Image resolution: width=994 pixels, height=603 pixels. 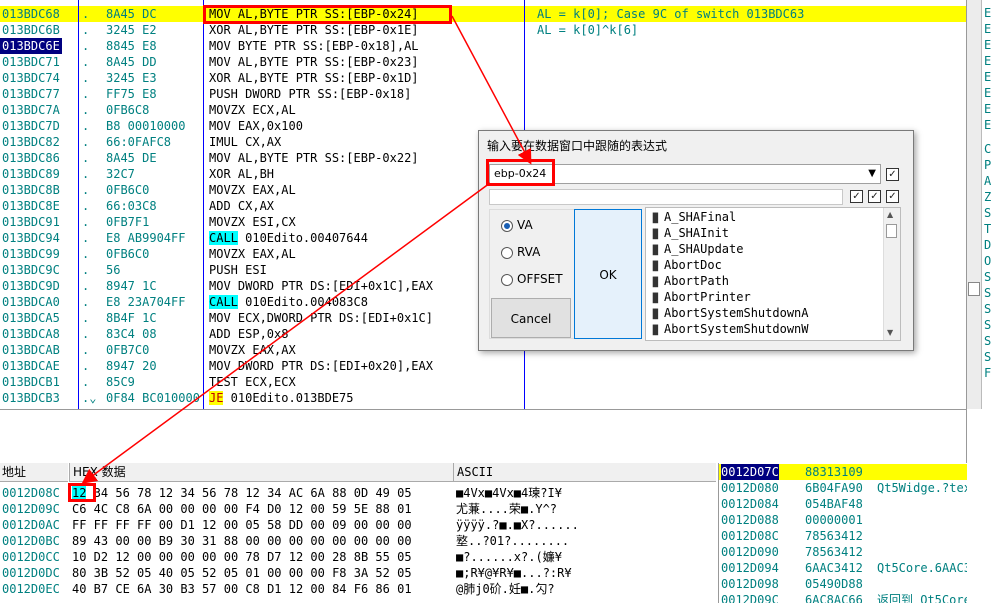 What do you see at coordinates (608, 274) in the screenshot?
I see `ok-button: OK` at bounding box center [608, 274].